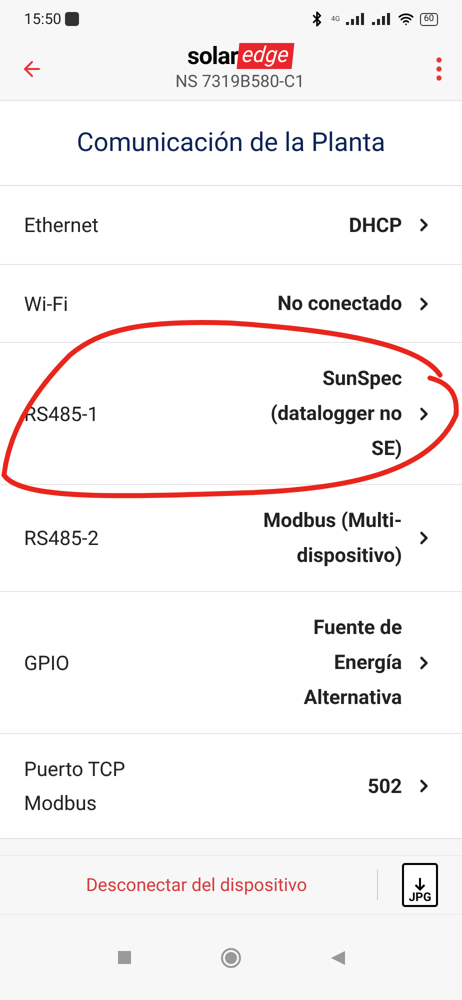 The width and height of the screenshot is (462, 1000). What do you see at coordinates (62, 225) in the screenshot?
I see `setting-label: Ethernet` at bounding box center [62, 225].